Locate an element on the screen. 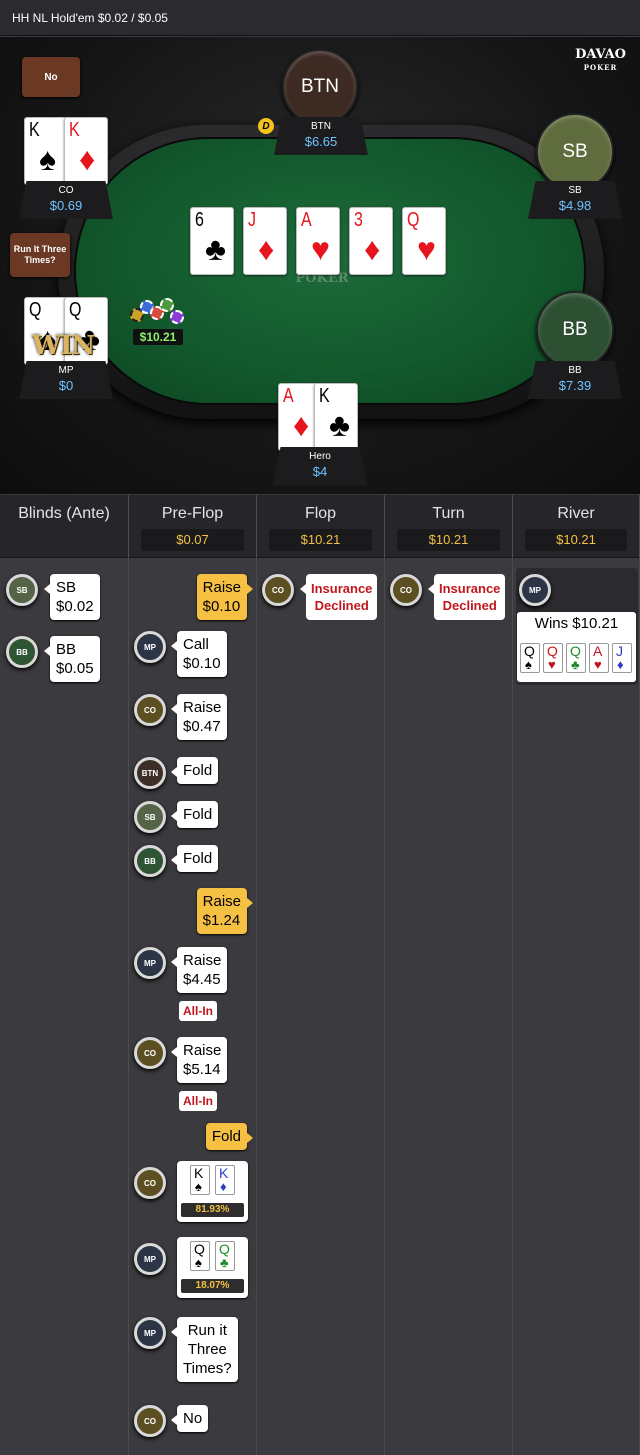 The height and width of the screenshot is (1455, 640). co-card: K ♦ is located at coordinates (86, 151).